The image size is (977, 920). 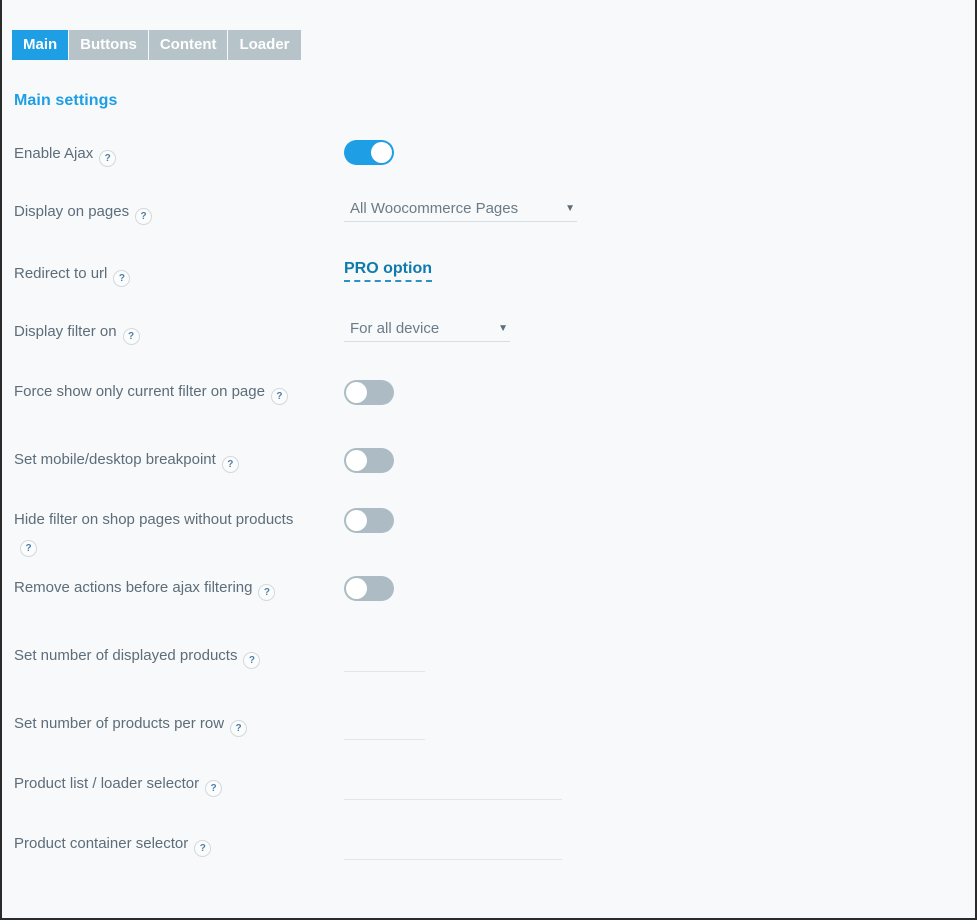 I want to click on setting-label: Enable Ajax?, so click(x=159, y=154).